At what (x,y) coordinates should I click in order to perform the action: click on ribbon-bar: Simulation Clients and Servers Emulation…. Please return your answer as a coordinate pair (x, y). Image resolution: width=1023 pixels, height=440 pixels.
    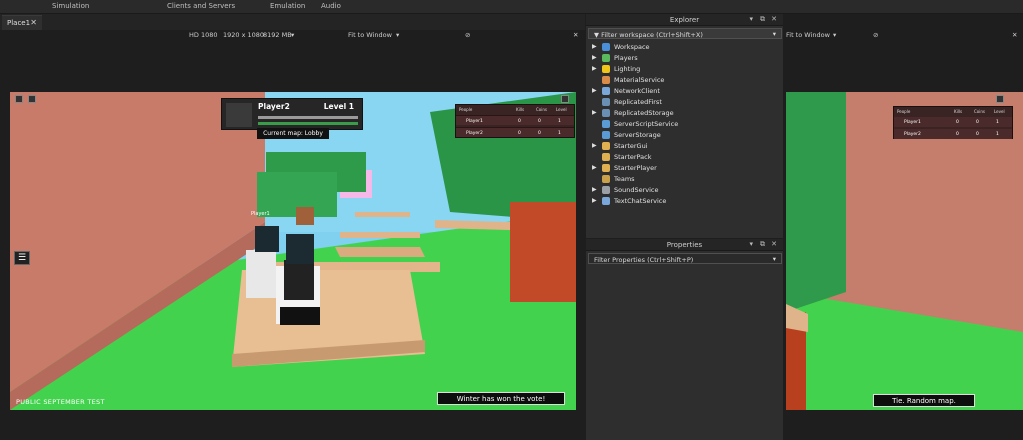
    Looking at the image, I should click on (511, 7).